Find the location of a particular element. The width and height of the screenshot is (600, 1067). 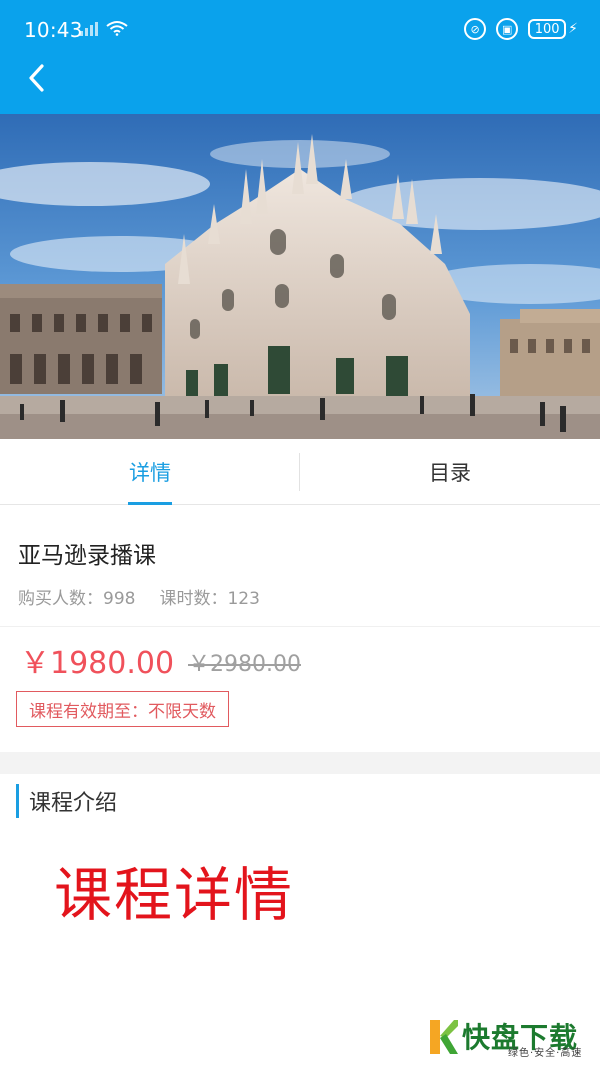

detail-tabs: 详情 目录 is located at coordinates (300, 472).